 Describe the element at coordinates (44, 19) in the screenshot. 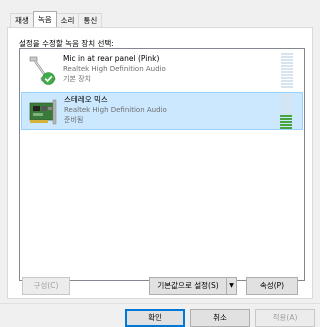

I see `tab-recording: 녹음` at that location.